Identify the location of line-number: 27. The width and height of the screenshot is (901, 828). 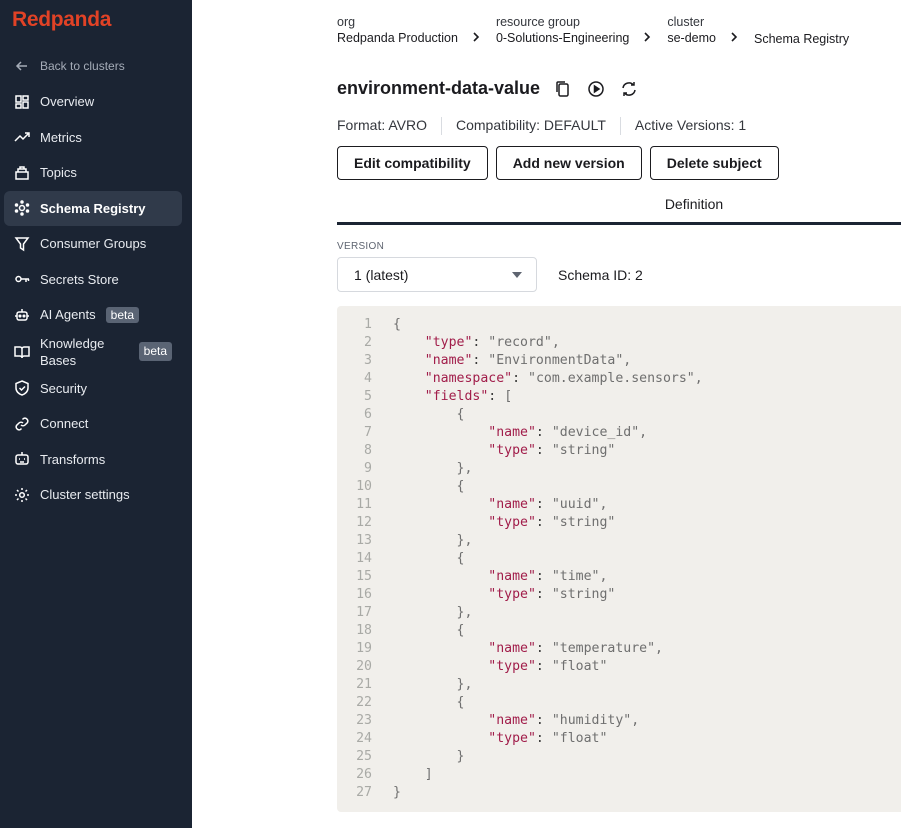
(364, 792).